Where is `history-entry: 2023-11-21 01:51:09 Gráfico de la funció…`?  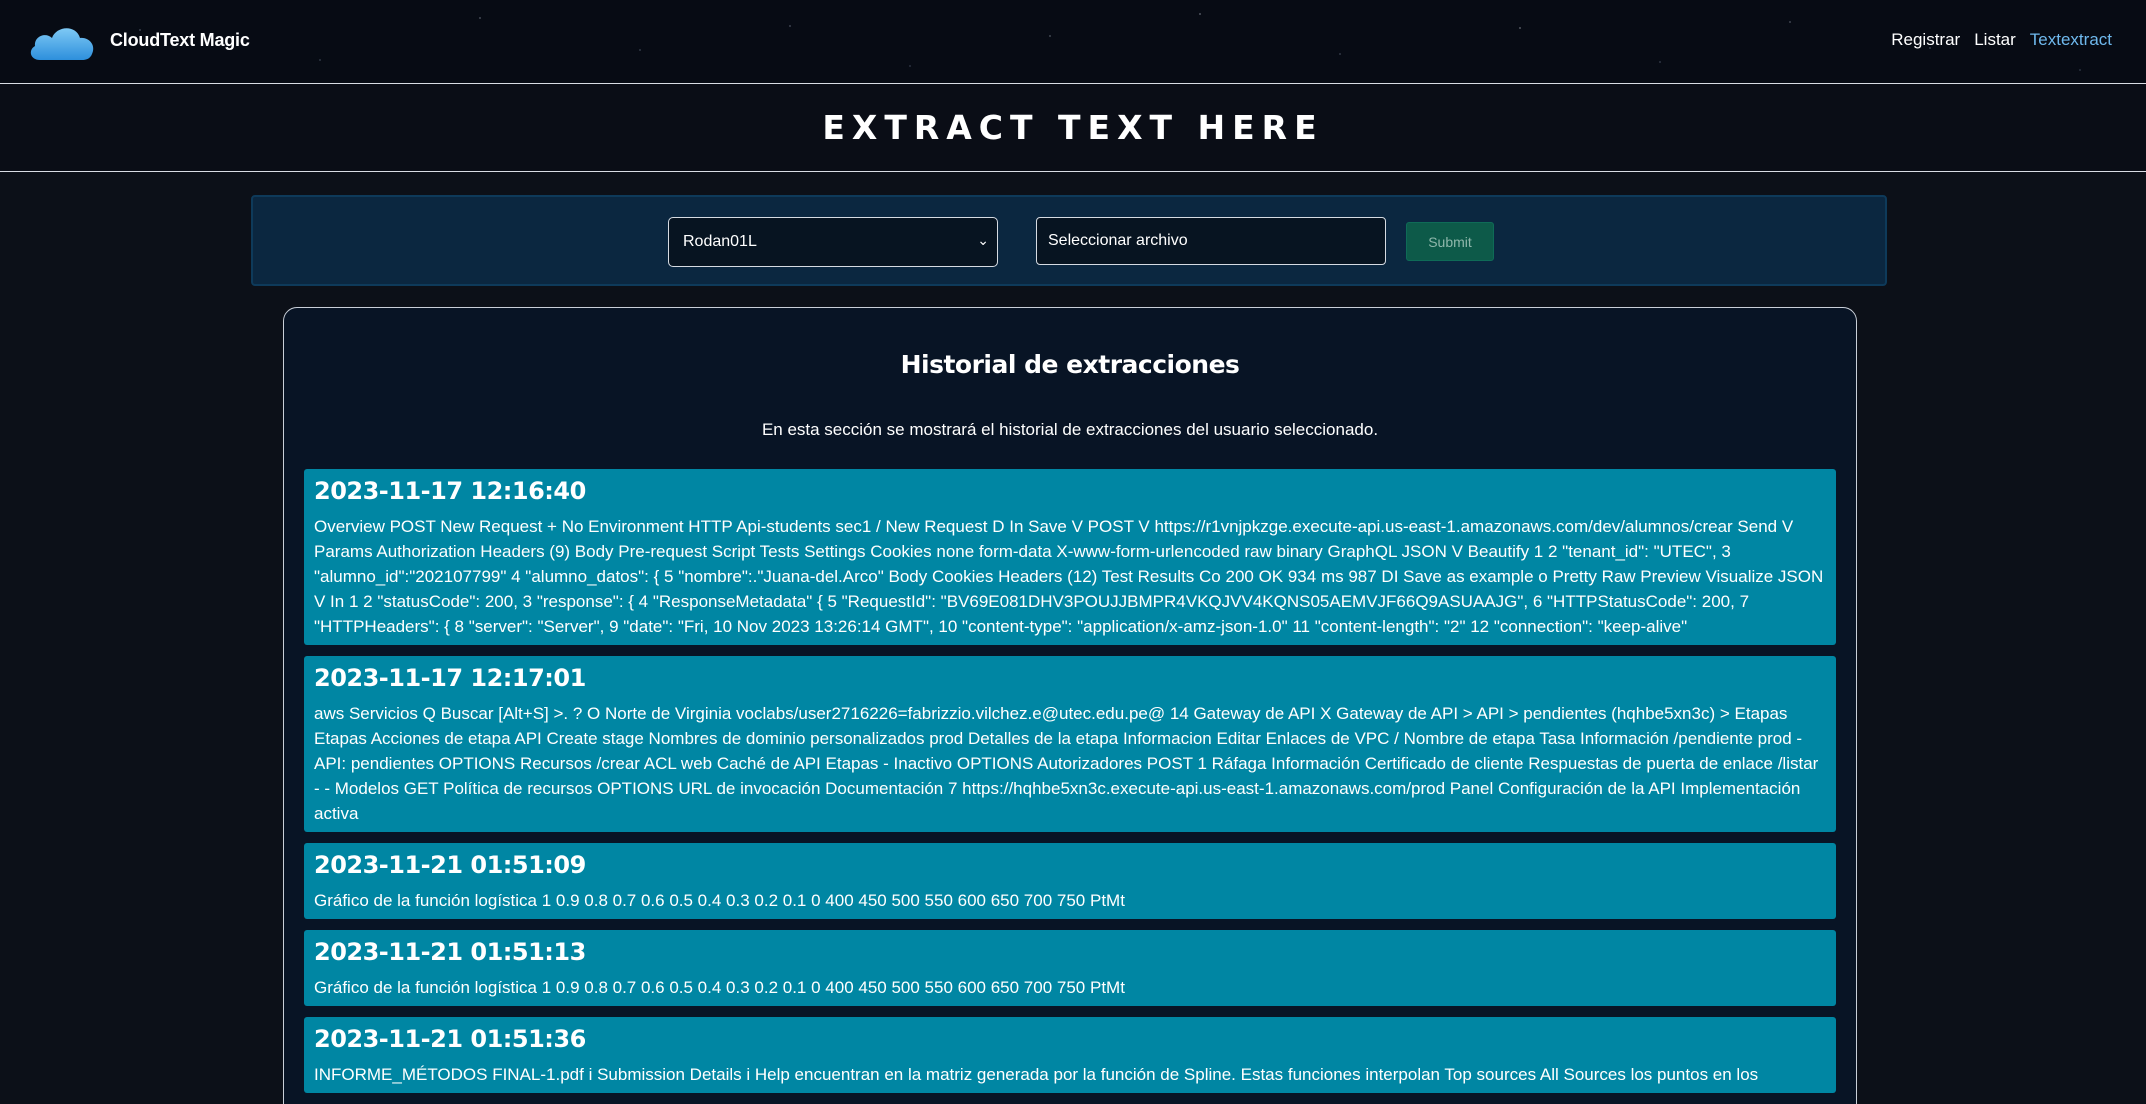
history-entry: 2023-11-21 01:51:09 Gráfico de la funció… is located at coordinates (1070, 881).